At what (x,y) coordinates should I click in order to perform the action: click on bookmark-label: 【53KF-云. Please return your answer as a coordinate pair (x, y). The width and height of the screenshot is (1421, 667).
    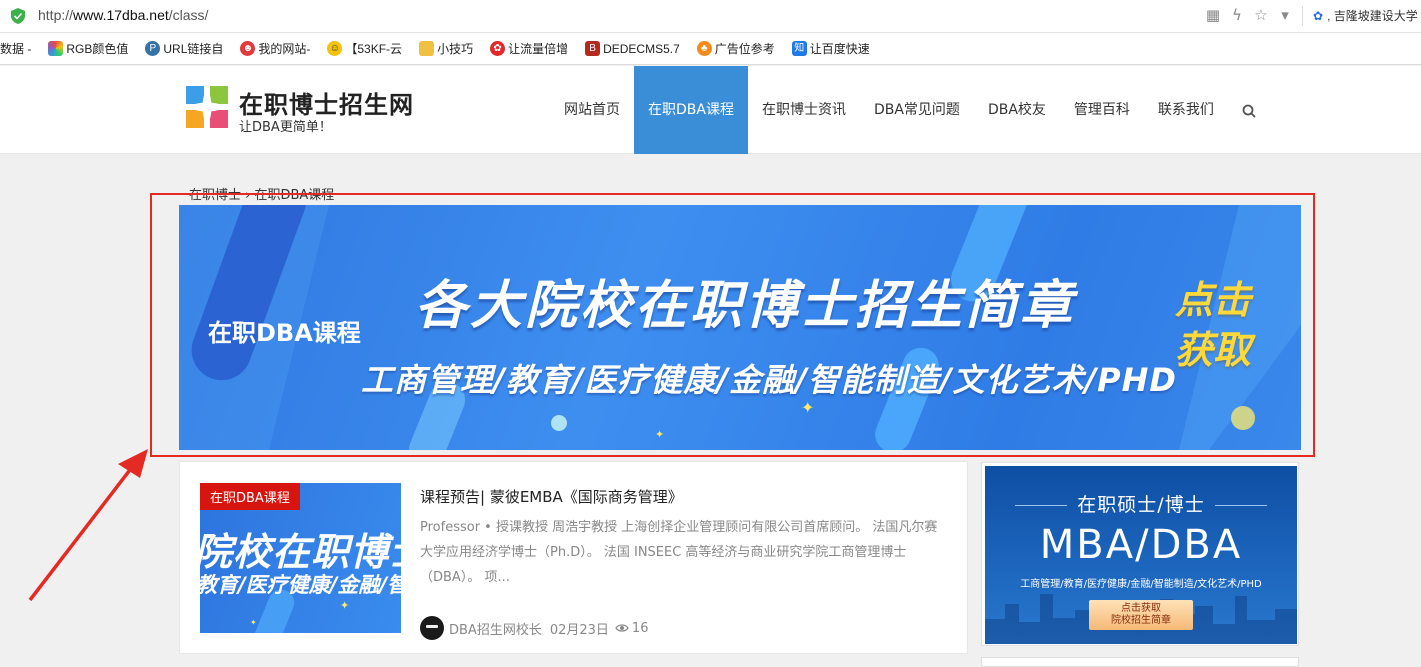
    Looking at the image, I should click on (374, 49).